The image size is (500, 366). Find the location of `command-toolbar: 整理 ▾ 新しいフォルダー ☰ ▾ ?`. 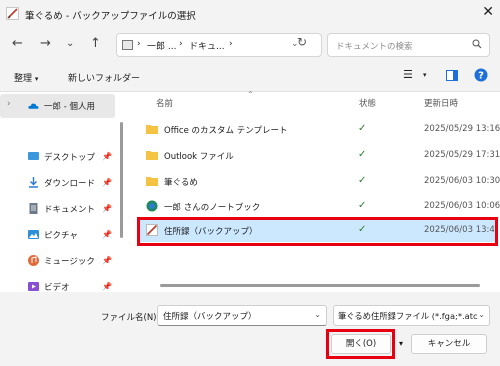

command-toolbar: 整理 ▾ 新しいフォルダー ☰ ▾ ? is located at coordinates (250, 77).